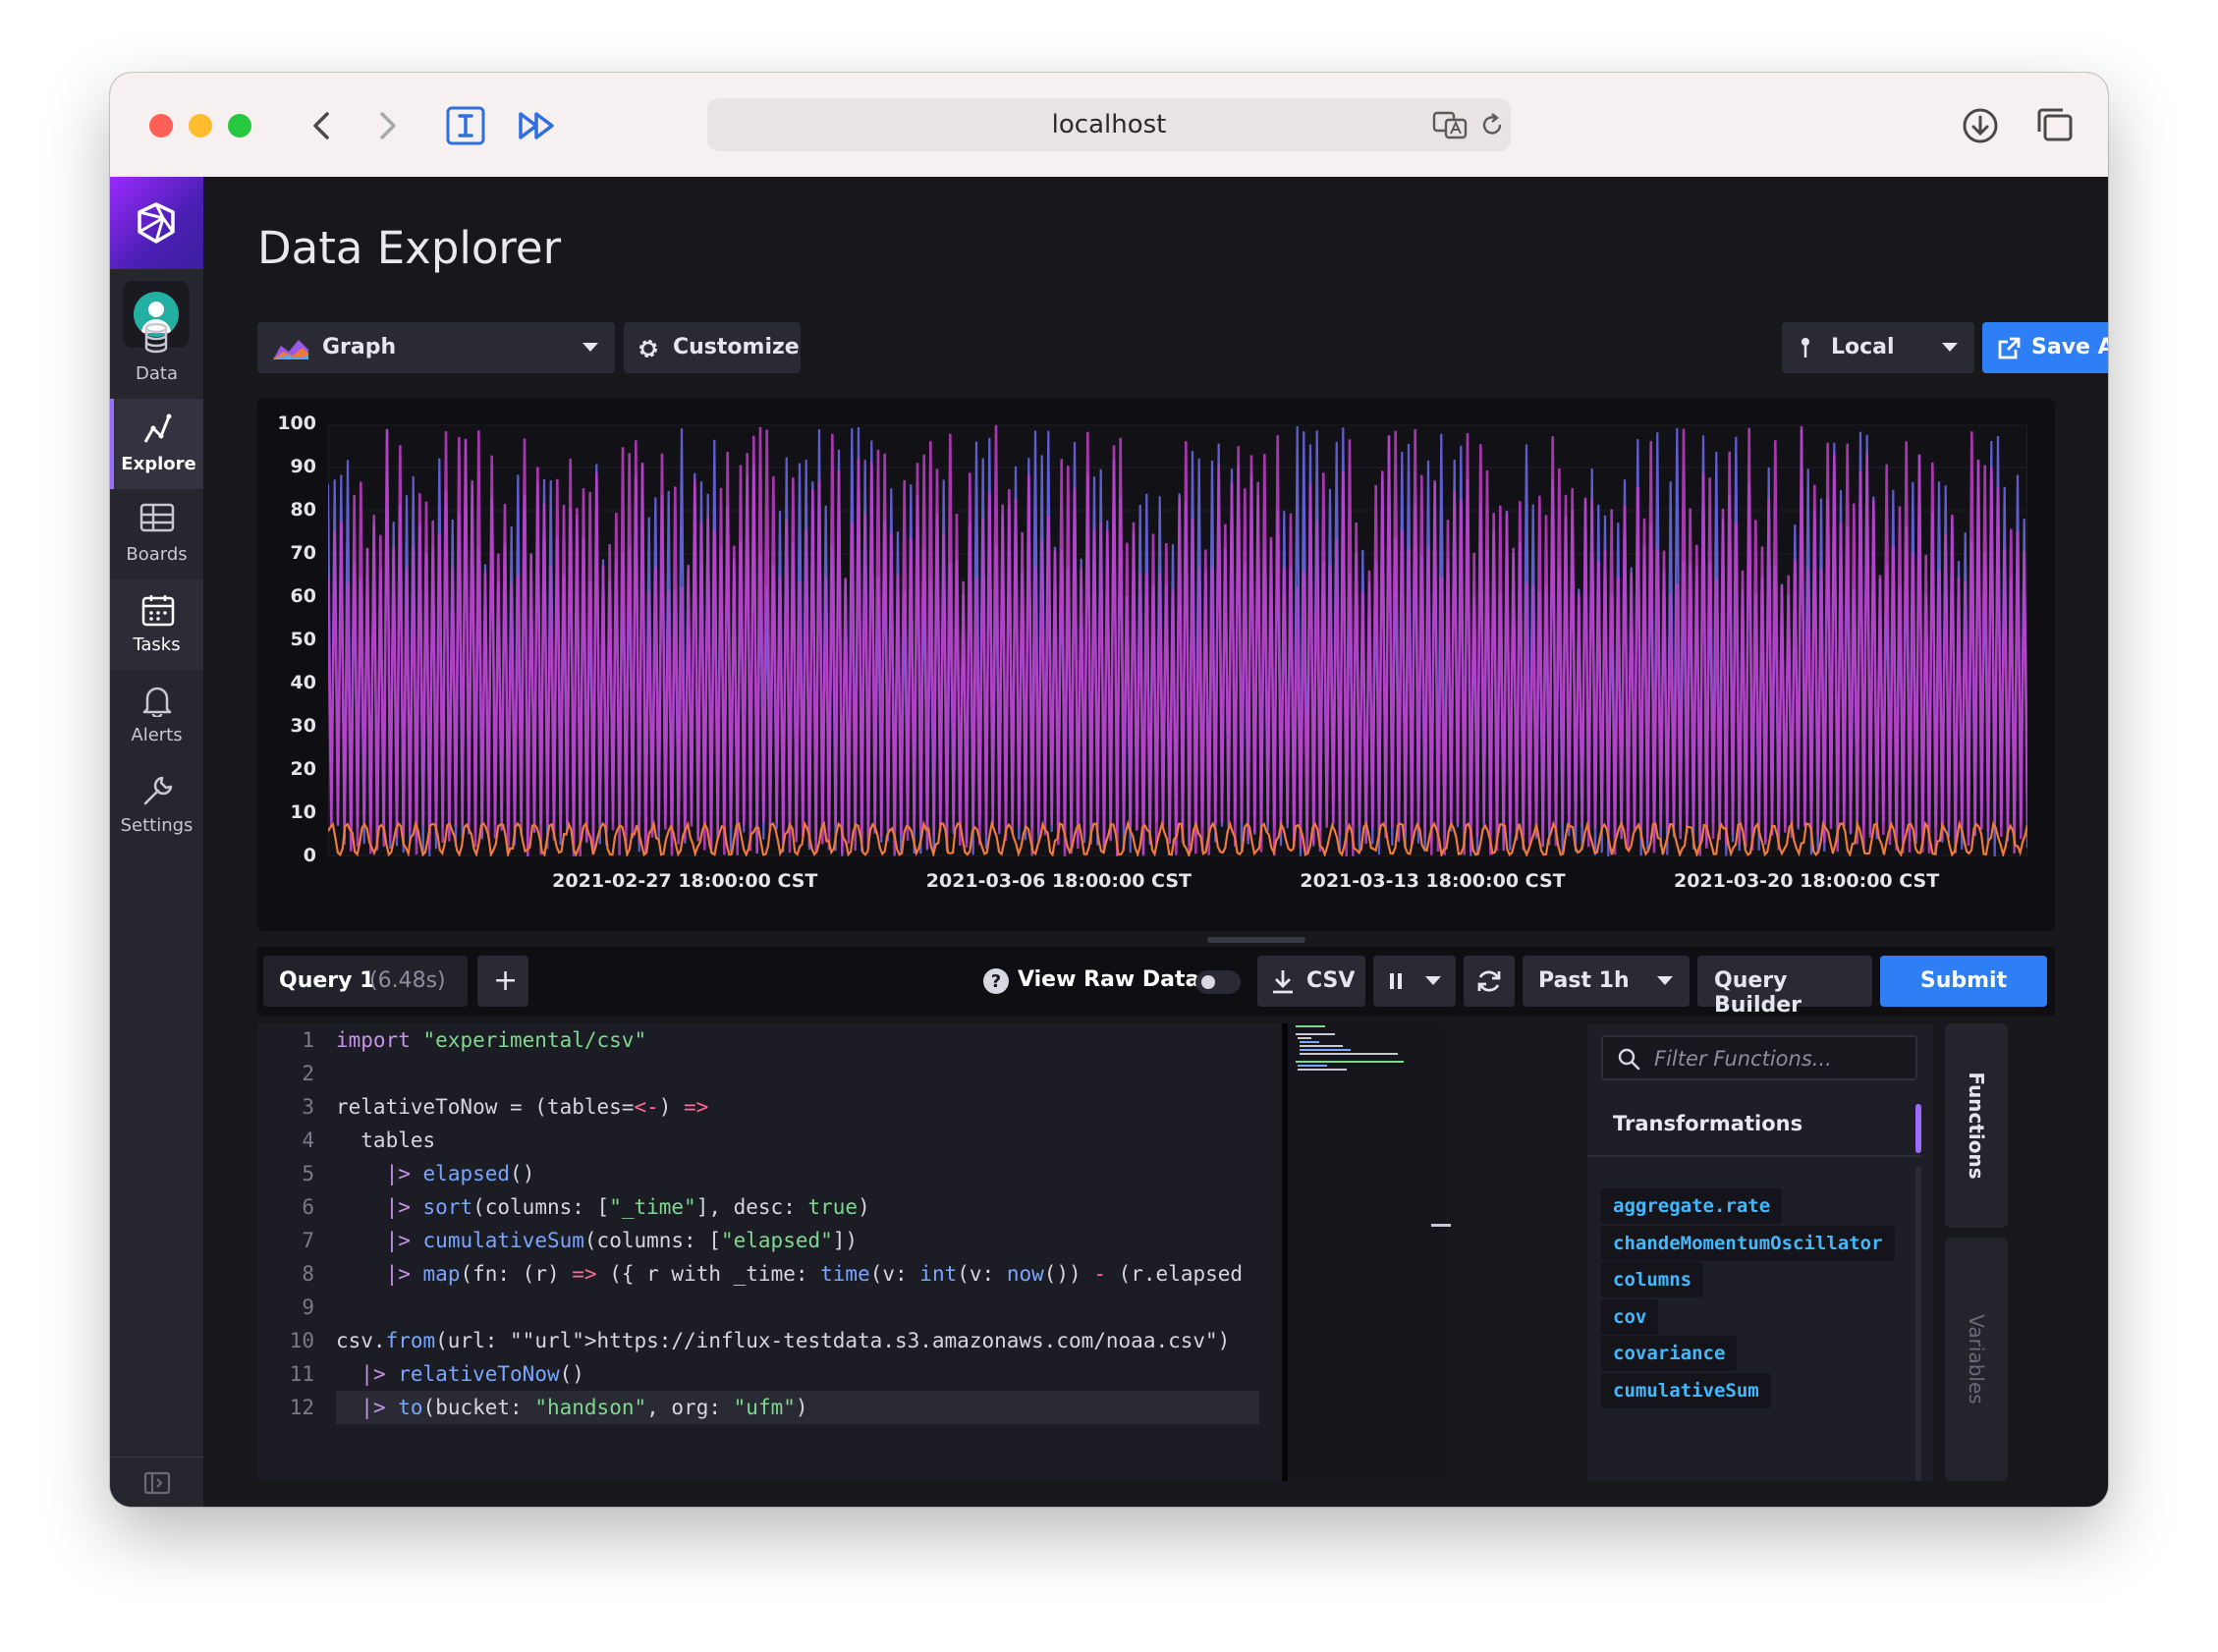 This screenshot has height=1652, width=2218. What do you see at coordinates (308, 1073) in the screenshot?
I see `line-number: 2` at bounding box center [308, 1073].